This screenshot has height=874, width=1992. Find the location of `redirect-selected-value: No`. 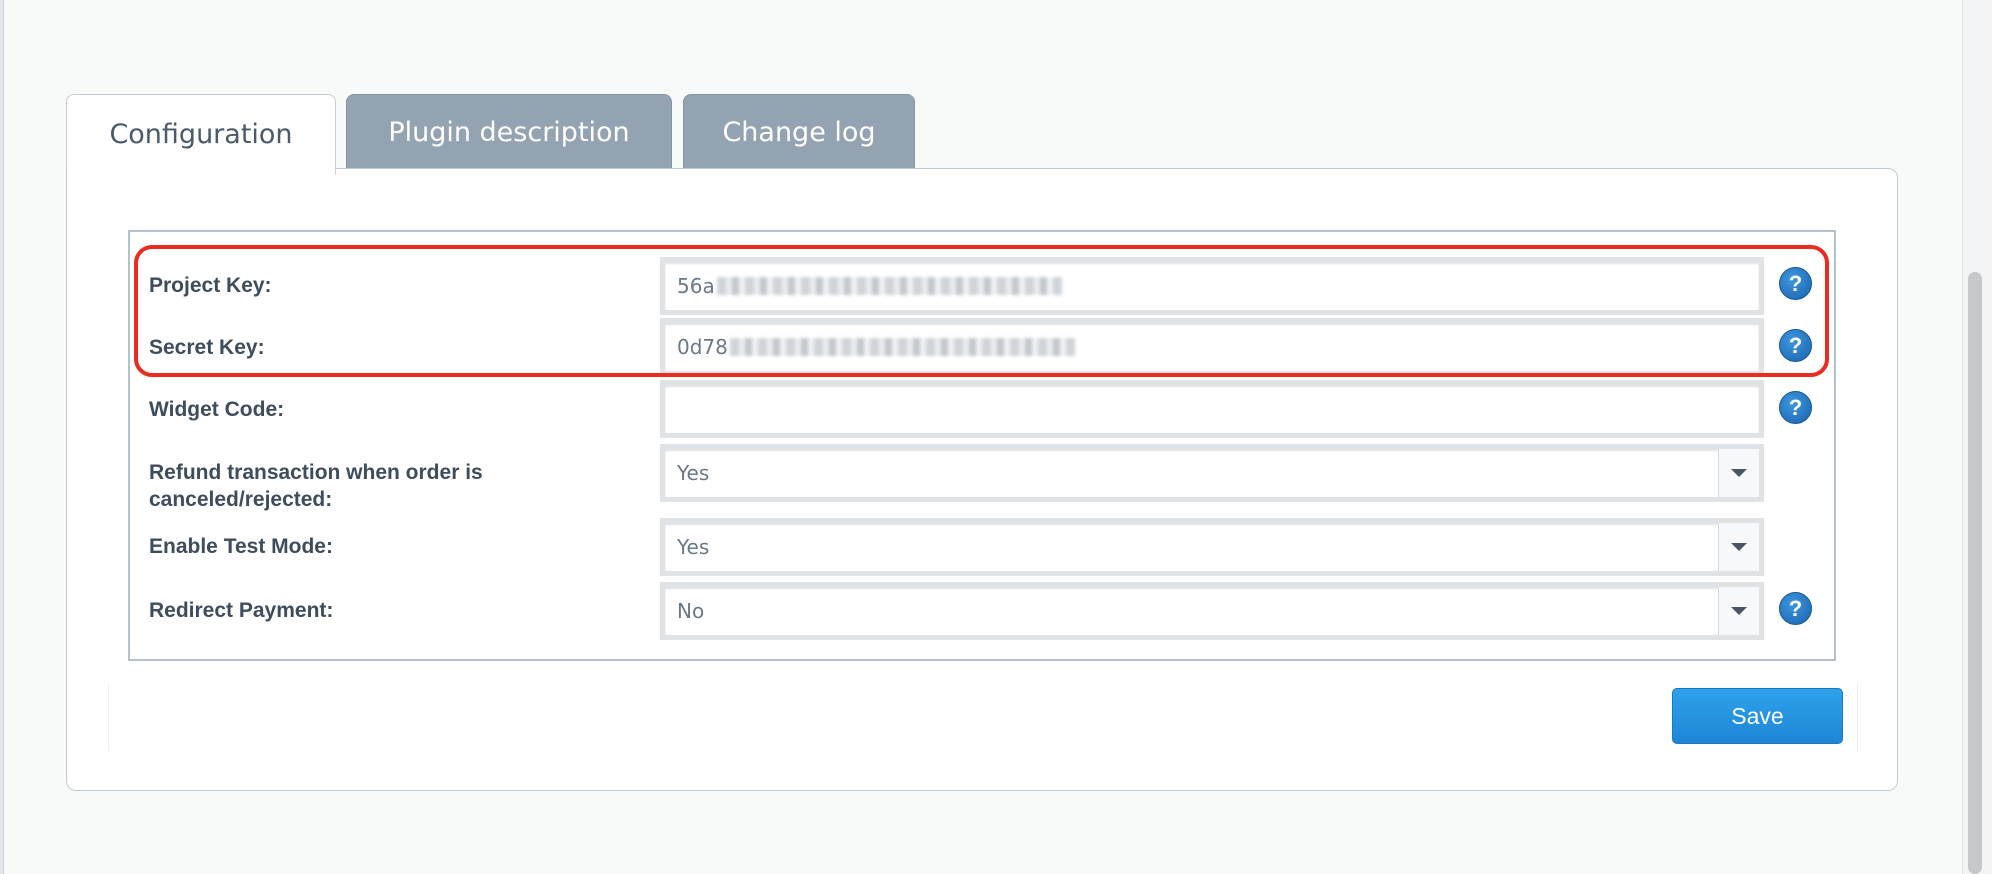

redirect-selected-value: No is located at coordinates (691, 611).